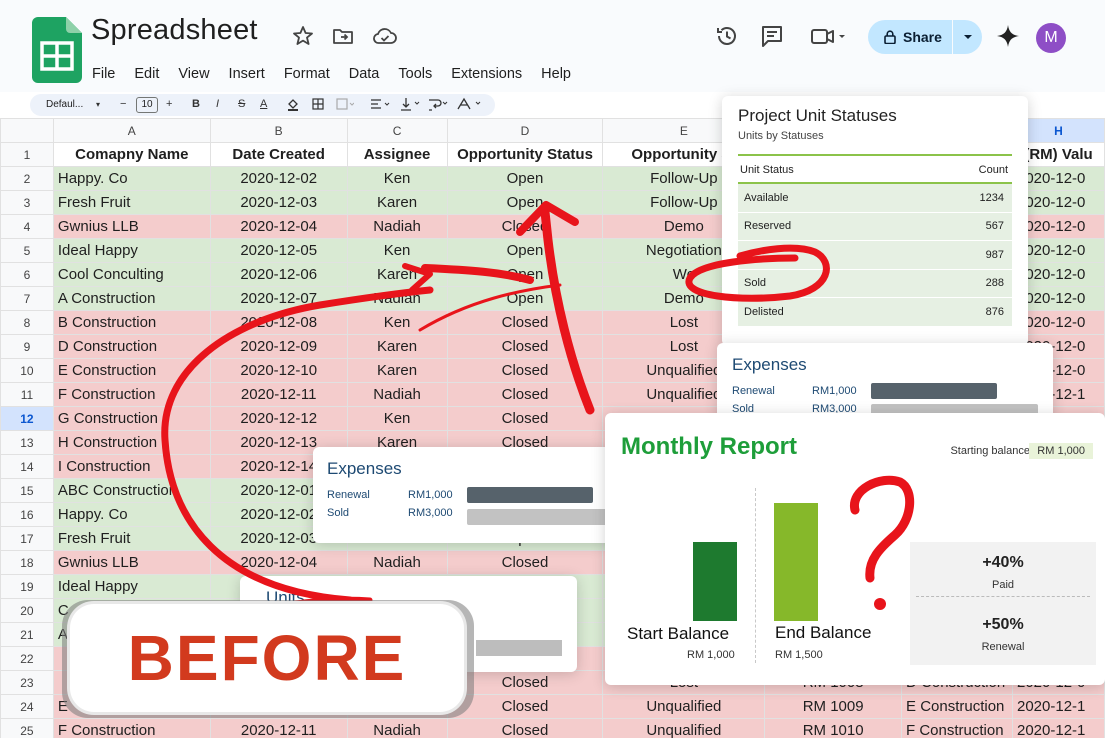 The image size is (1105, 738). Describe the element at coordinates (131, 466) in the screenshot. I see `grid-cell: I Construction` at that location.